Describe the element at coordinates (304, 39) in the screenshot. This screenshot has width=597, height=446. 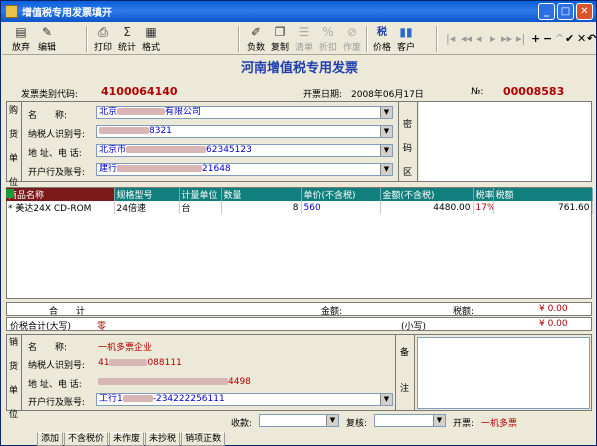
I see `list-button: ☰ 清单` at that location.